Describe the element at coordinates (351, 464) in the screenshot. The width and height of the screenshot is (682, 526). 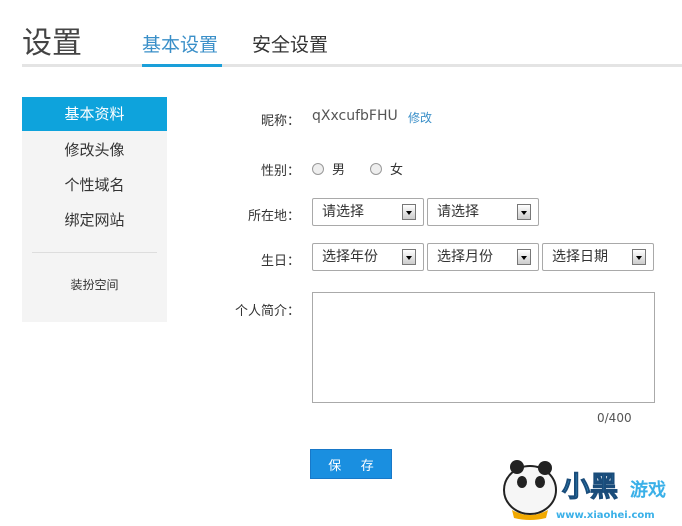
I see `save-button: 保 存` at that location.